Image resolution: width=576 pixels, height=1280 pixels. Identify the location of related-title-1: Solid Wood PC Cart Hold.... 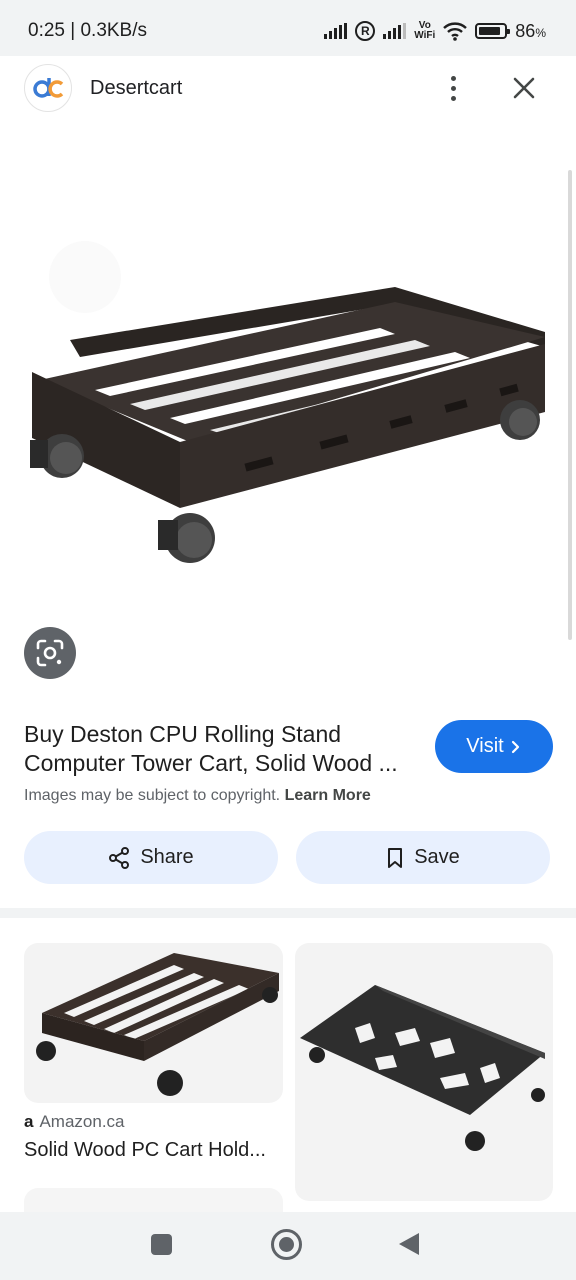
(149, 1150).